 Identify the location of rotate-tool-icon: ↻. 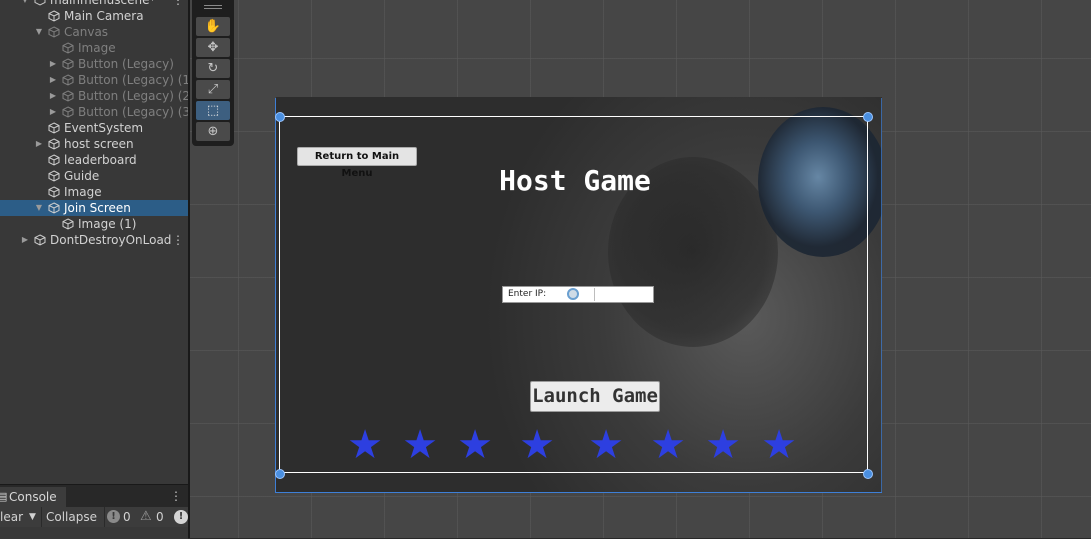
(213, 68).